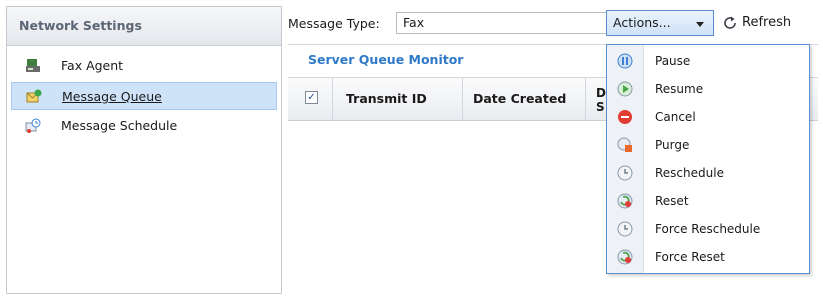  What do you see at coordinates (625, 257) in the screenshot?
I see `force-reset-icon` at bounding box center [625, 257].